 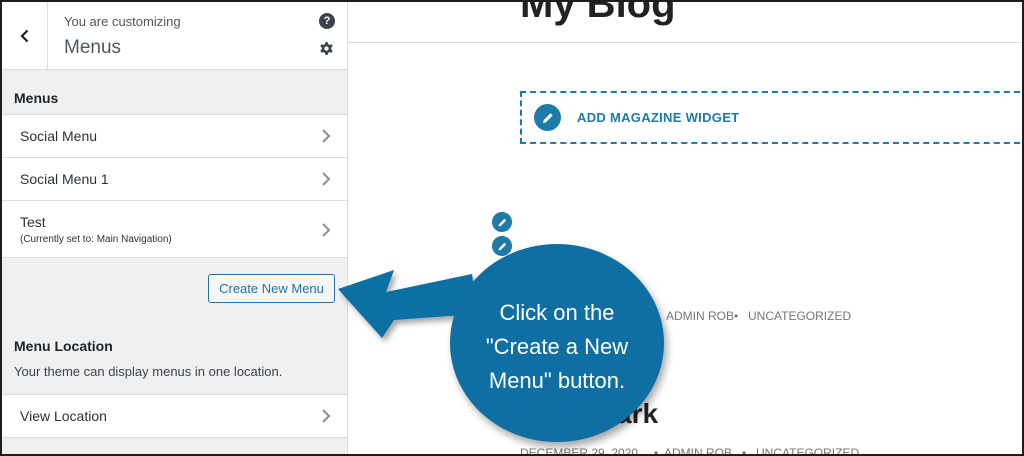 I want to click on callout-line: "Create a New, so click(x=557, y=346).